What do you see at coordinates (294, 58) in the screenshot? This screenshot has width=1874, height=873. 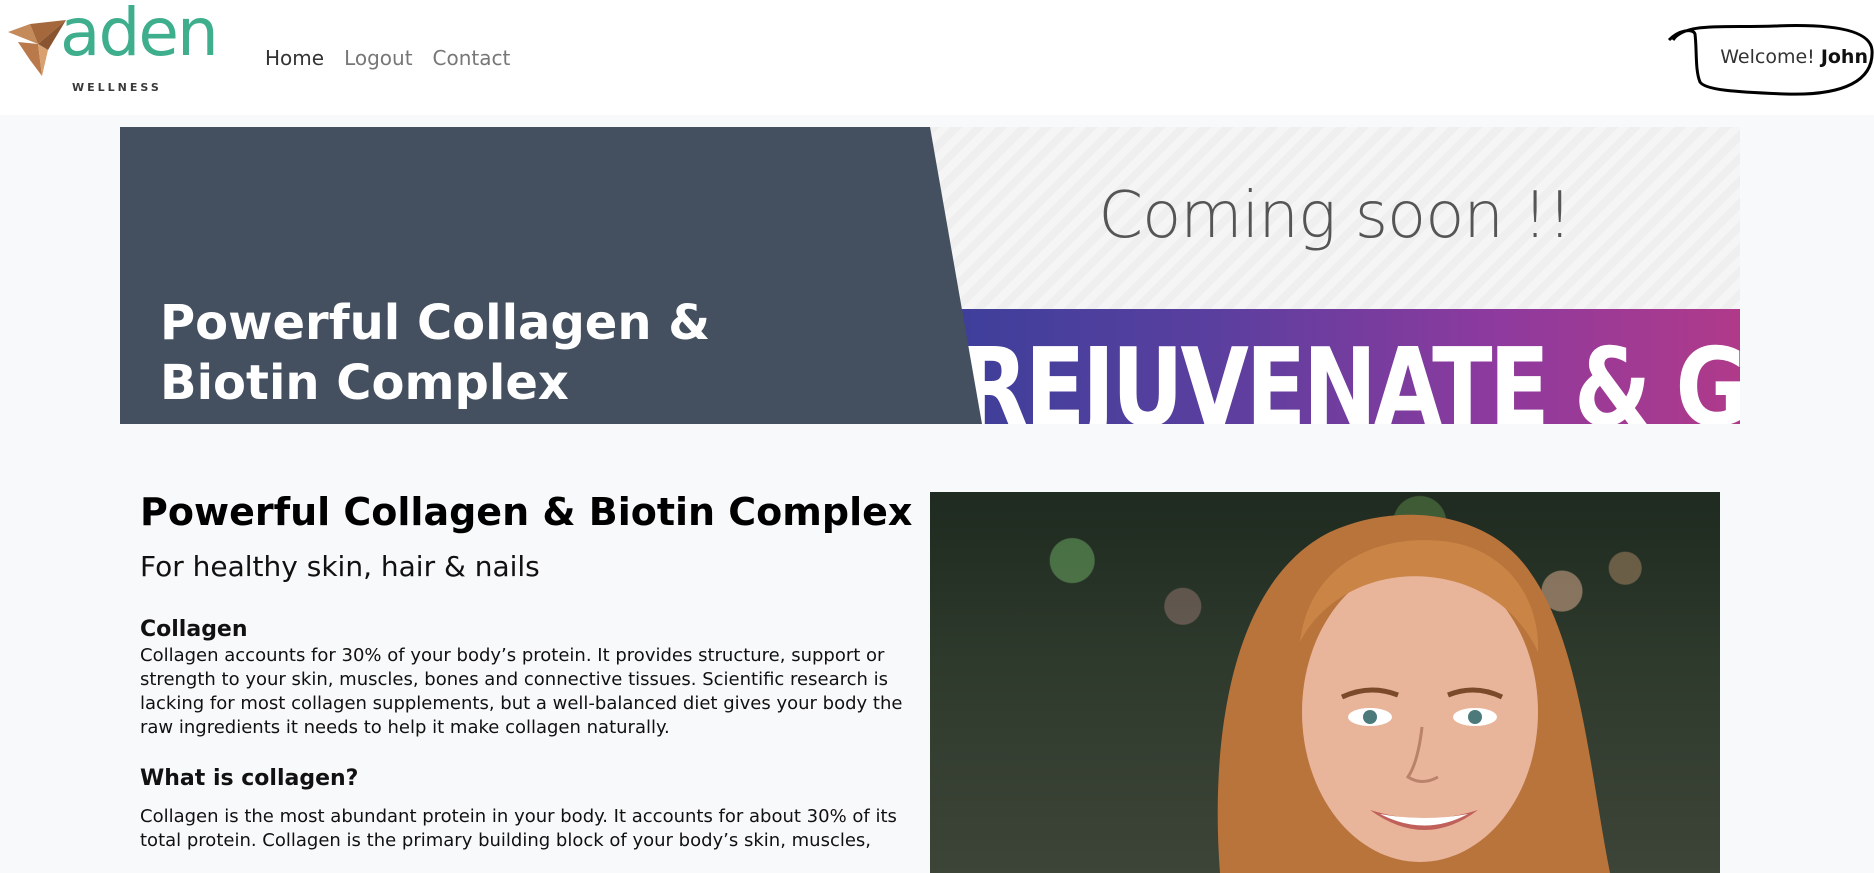 I see `nav-home-link: Home` at bounding box center [294, 58].